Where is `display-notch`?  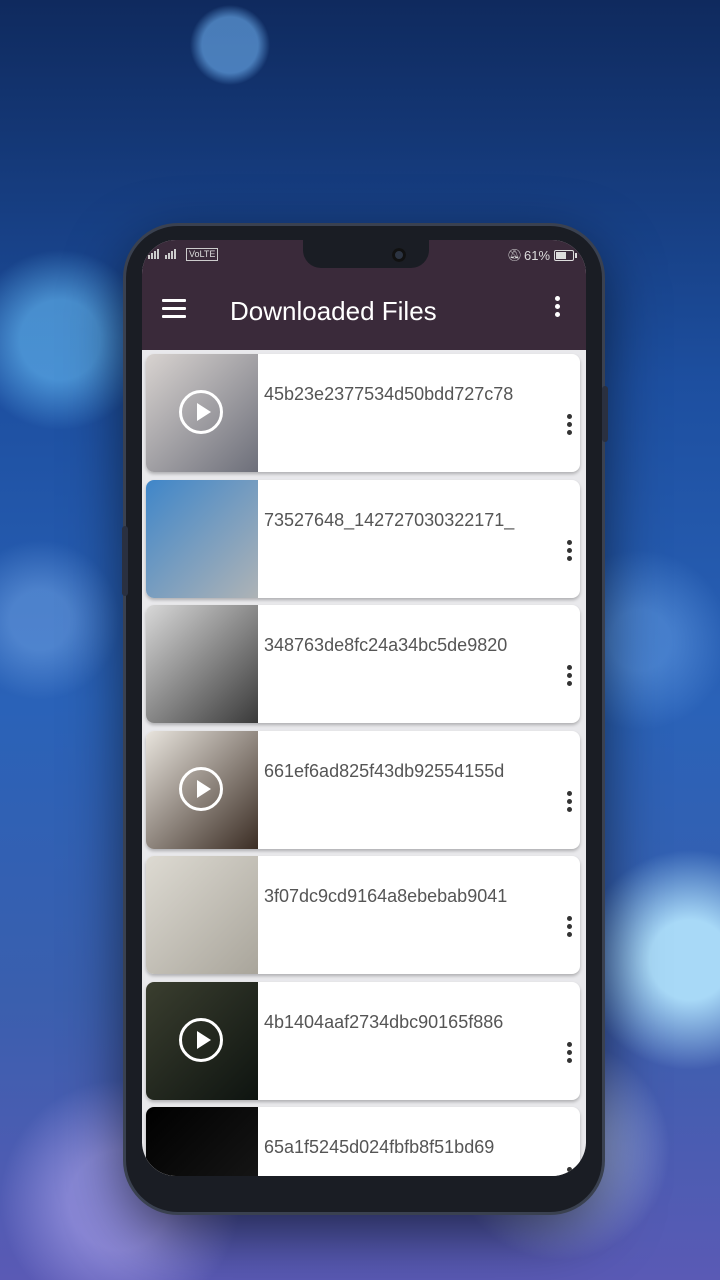
display-notch is located at coordinates (366, 254).